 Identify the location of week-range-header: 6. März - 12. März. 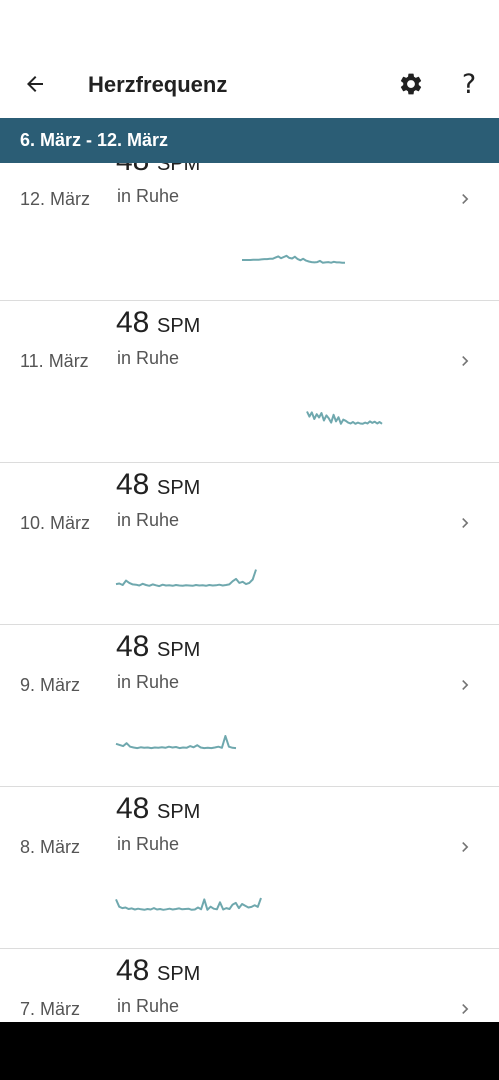
(249, 140).